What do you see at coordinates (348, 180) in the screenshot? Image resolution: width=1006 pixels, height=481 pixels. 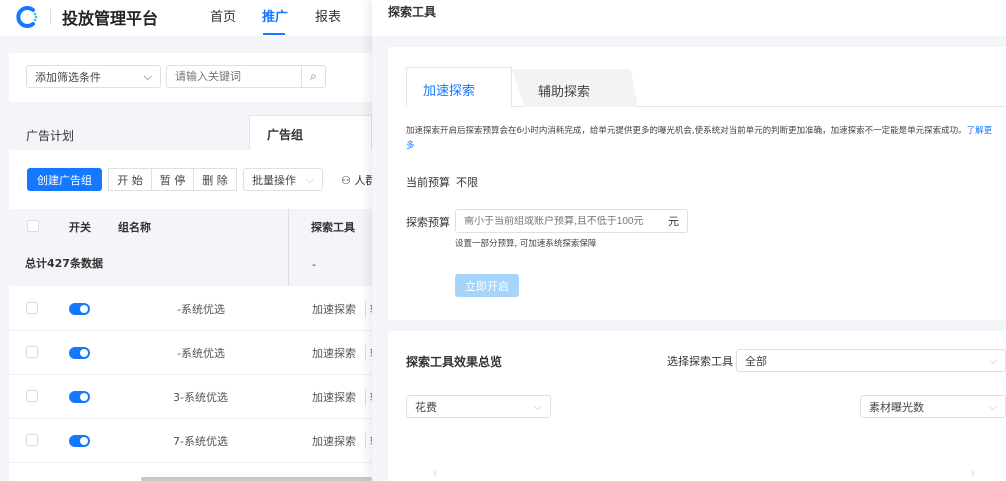 I see `user-icon: ⚇` at bounding box center [348, 180].